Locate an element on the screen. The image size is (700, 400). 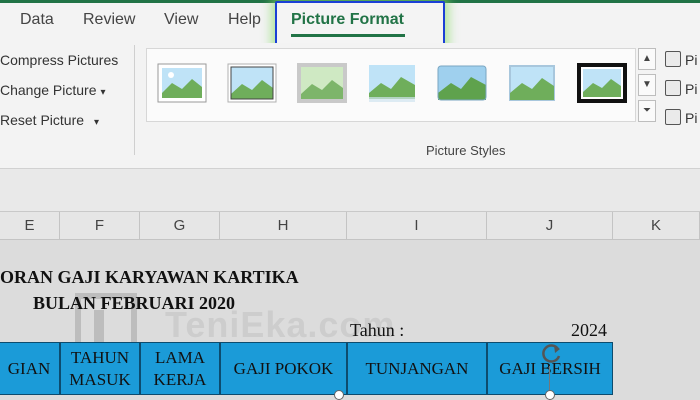
column-header-f: F is located at coordinates (100, 226).